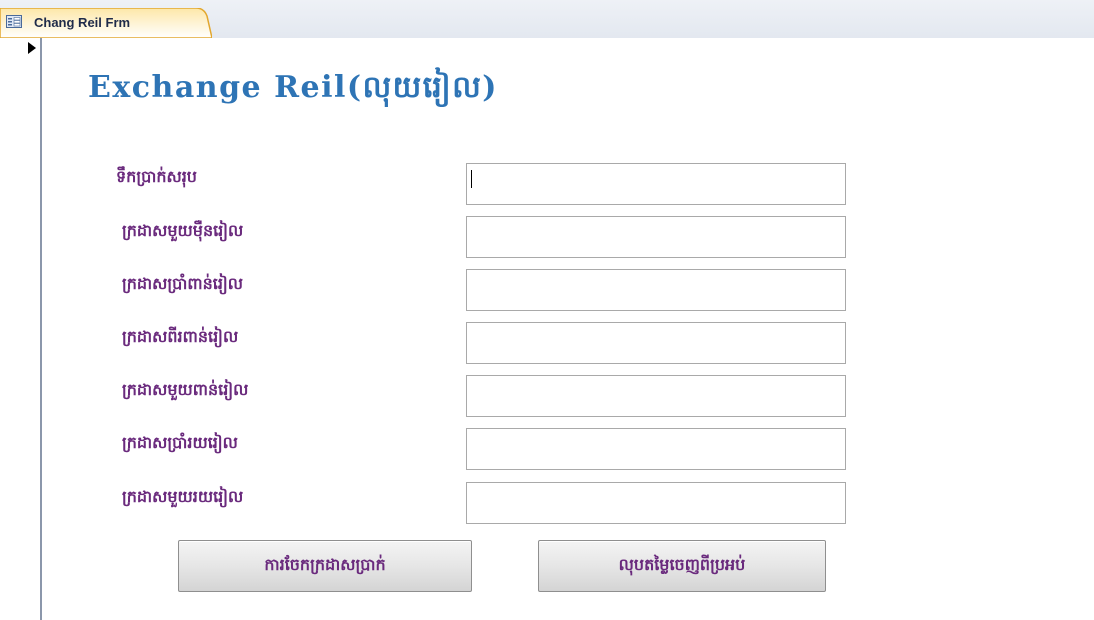  What do you see at coordinates (182, 283) in the screenshot?
I see `label-5000-riel-notes: ក្រដាសប្រាំពាន់រៀល` at bounding box center [182, 283].